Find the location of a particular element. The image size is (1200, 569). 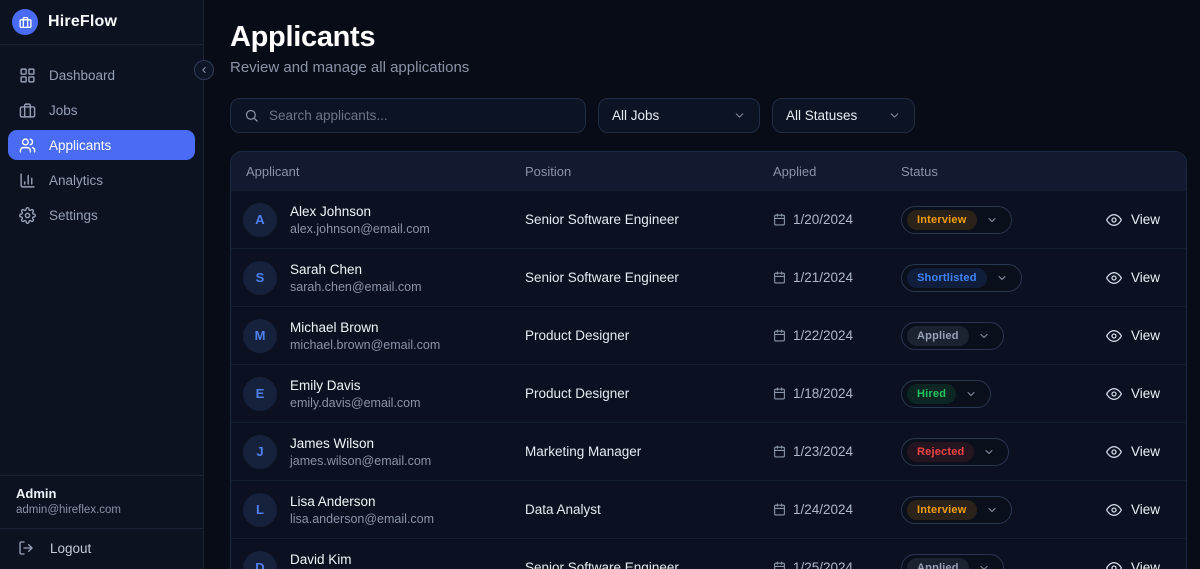

filters-row: All Jobs All Statuses is located at coordinates (708, 115).